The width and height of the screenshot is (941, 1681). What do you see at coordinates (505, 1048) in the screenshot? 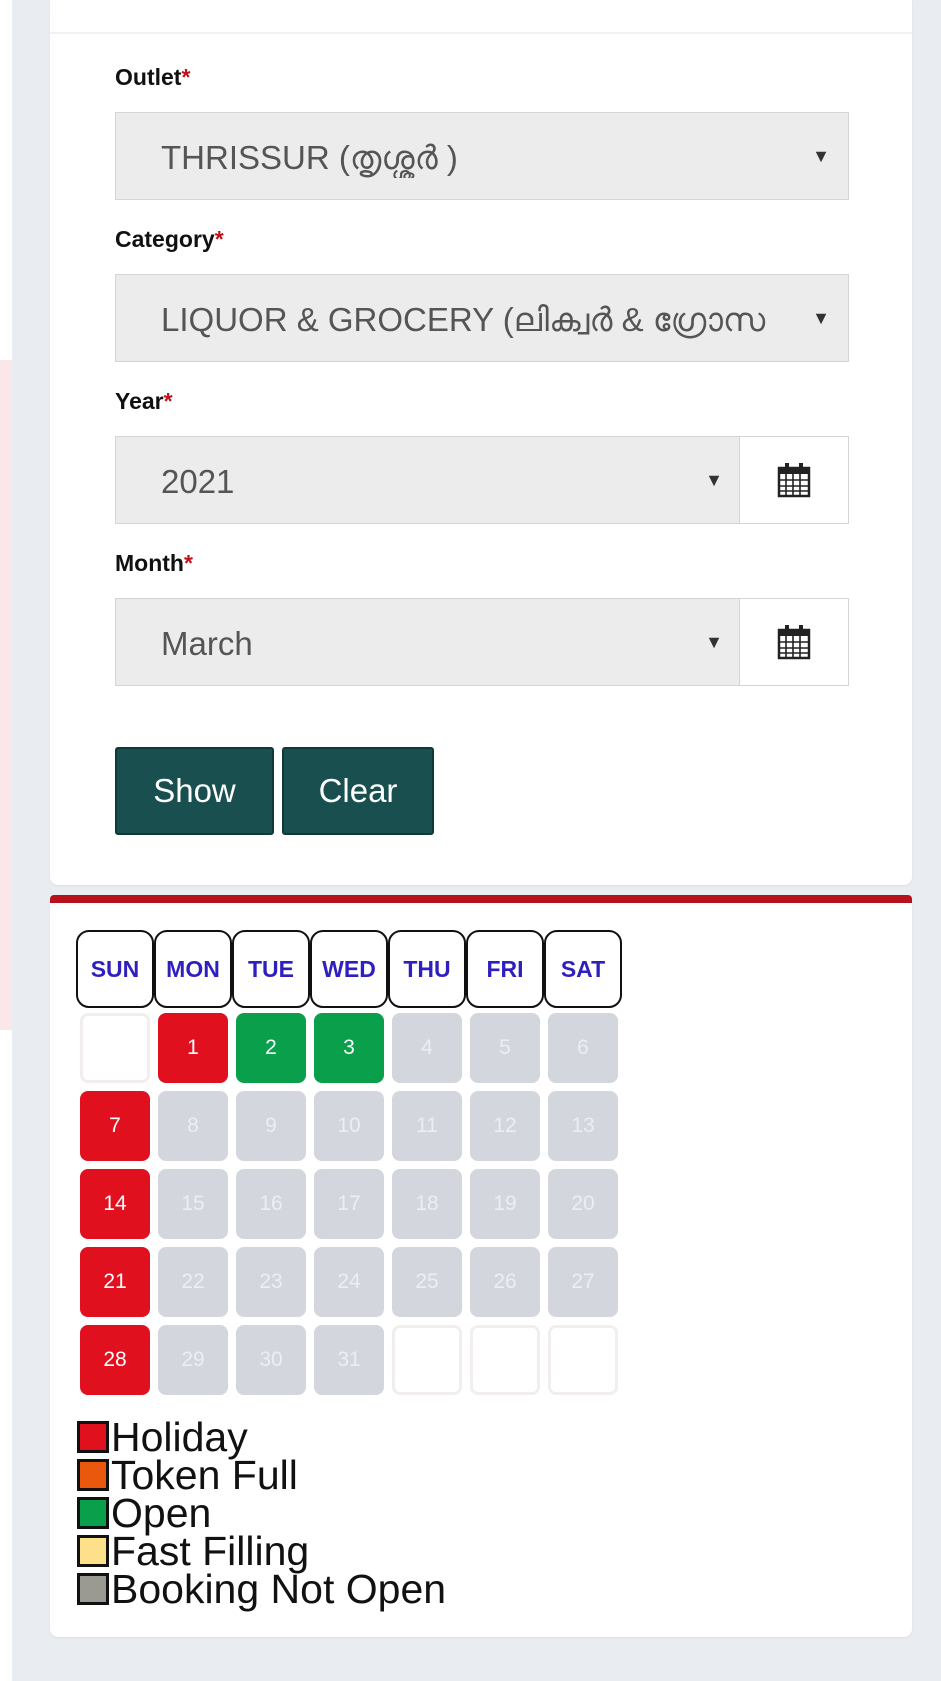
I see `calendar-day-5: 5` at bounding box center [505, 1048].